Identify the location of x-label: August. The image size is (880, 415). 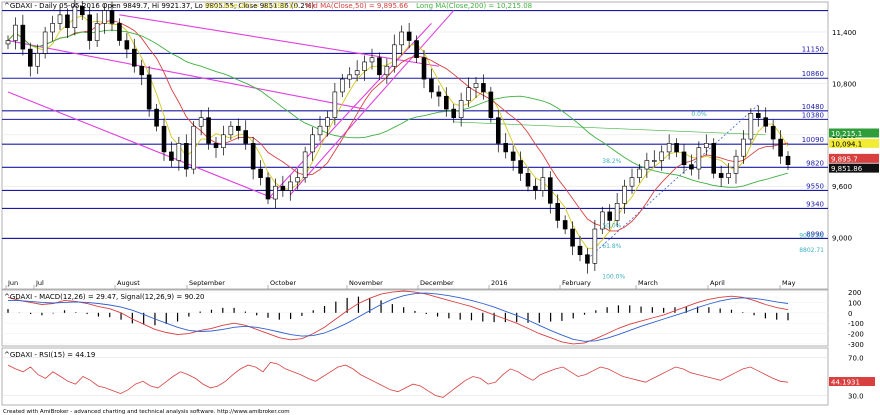
(128, 283).